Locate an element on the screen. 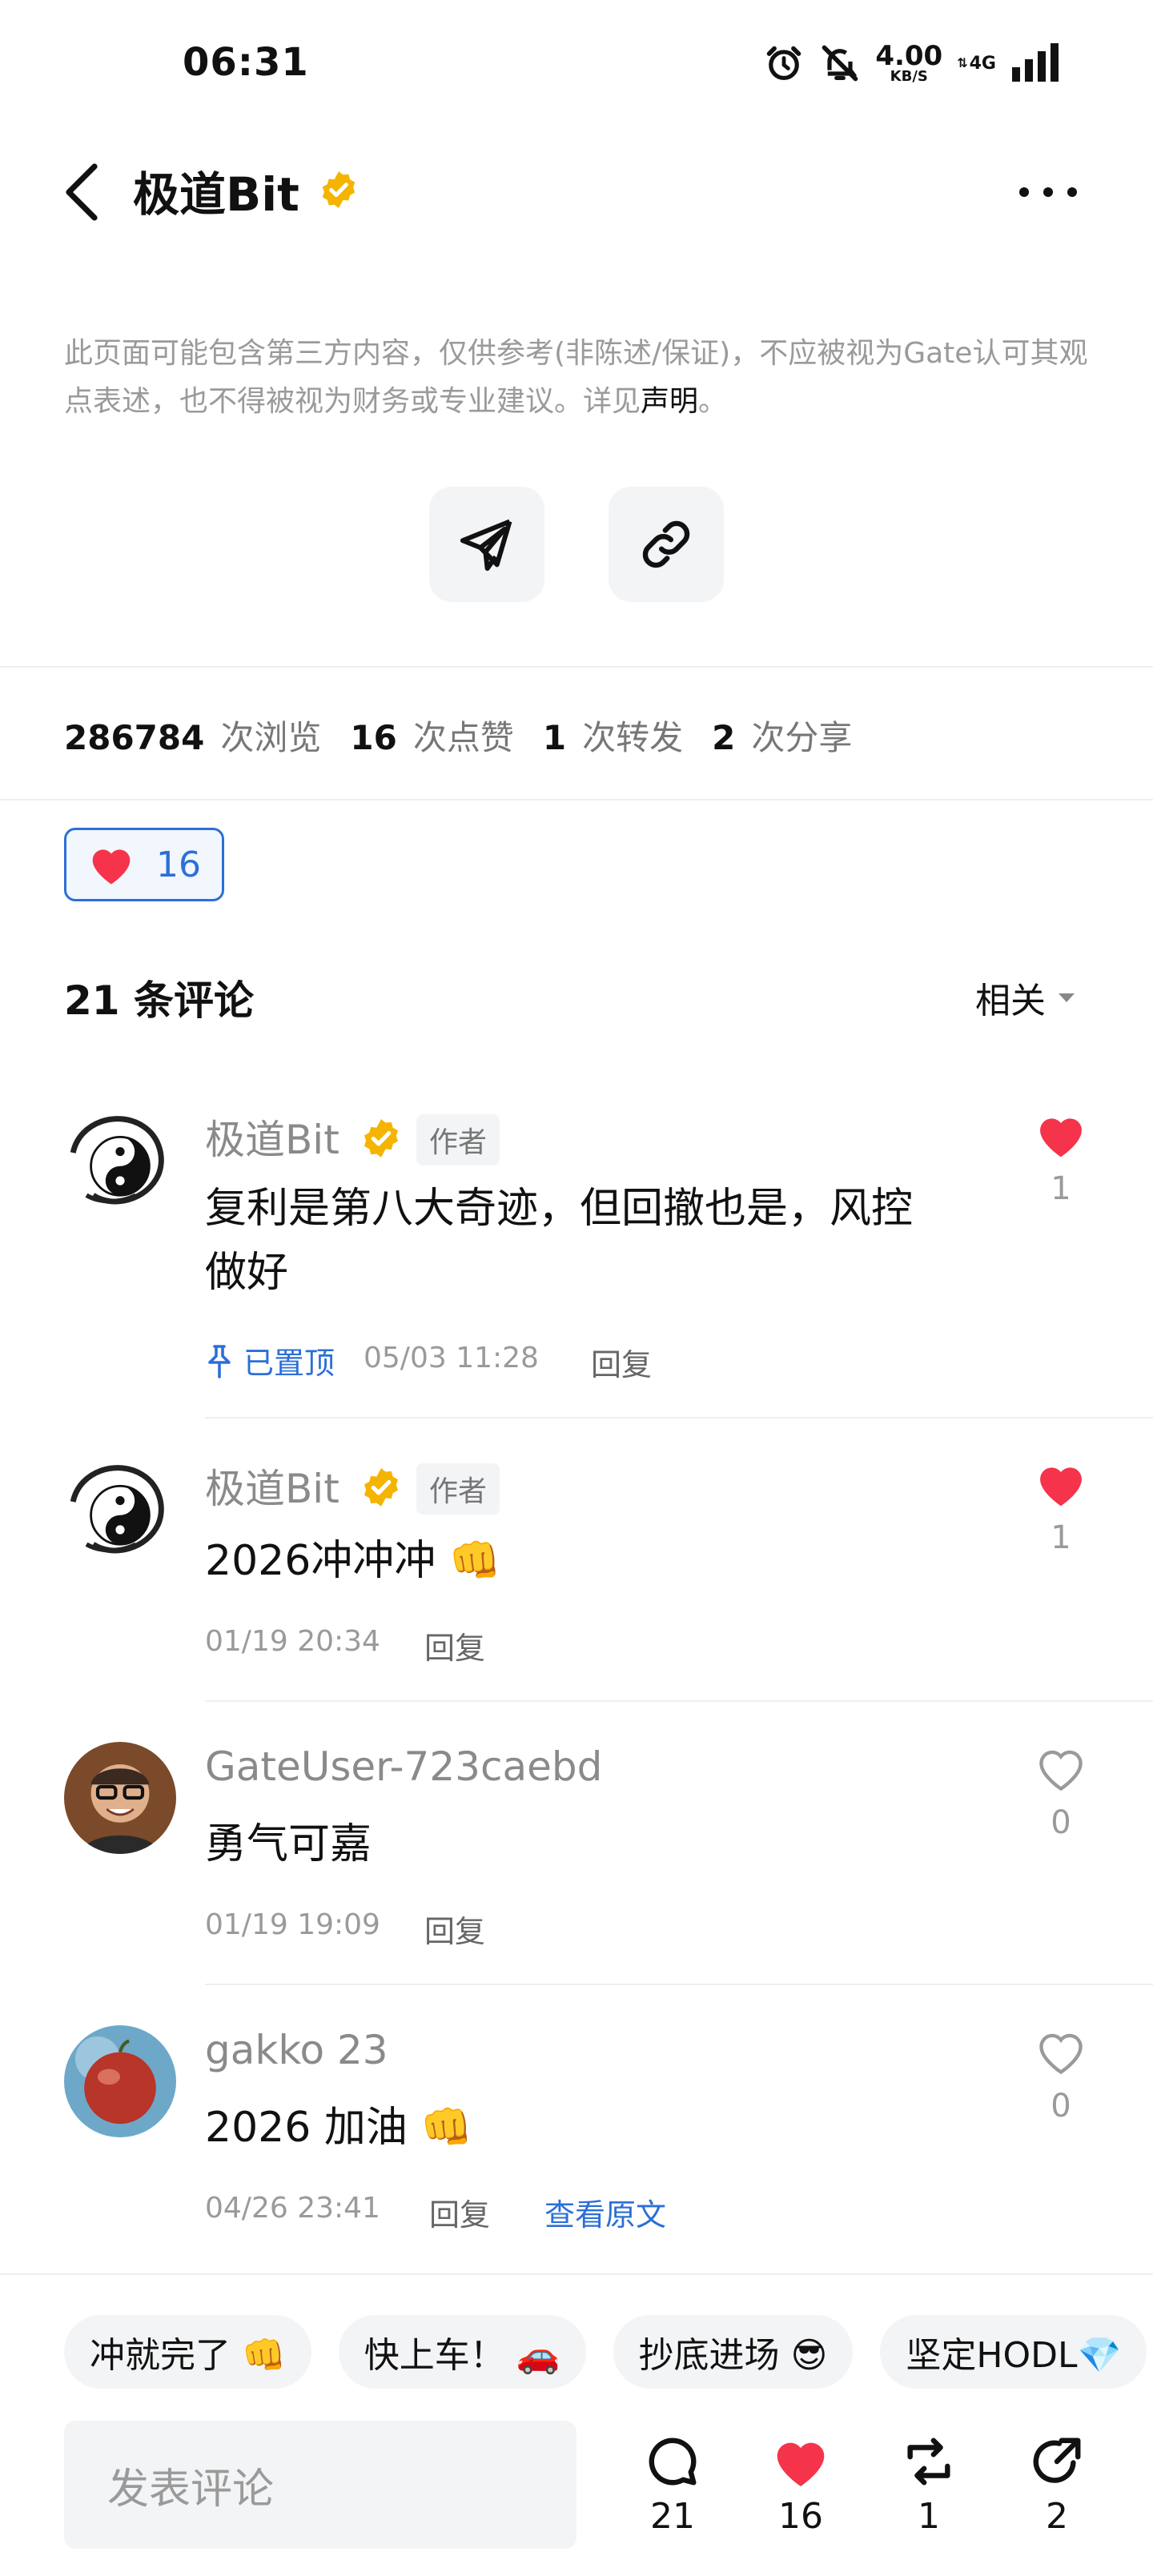 The image size is (1153, 2576). reposts-count: 1 is located at coordinates (929, 2516).